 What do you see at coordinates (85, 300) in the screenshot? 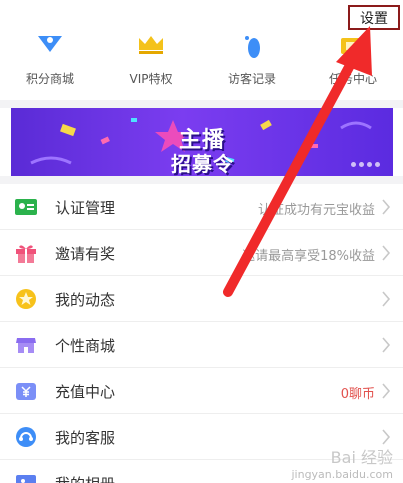
I see `menu-item-label: 我的动态` at bounding box center [85, 300].